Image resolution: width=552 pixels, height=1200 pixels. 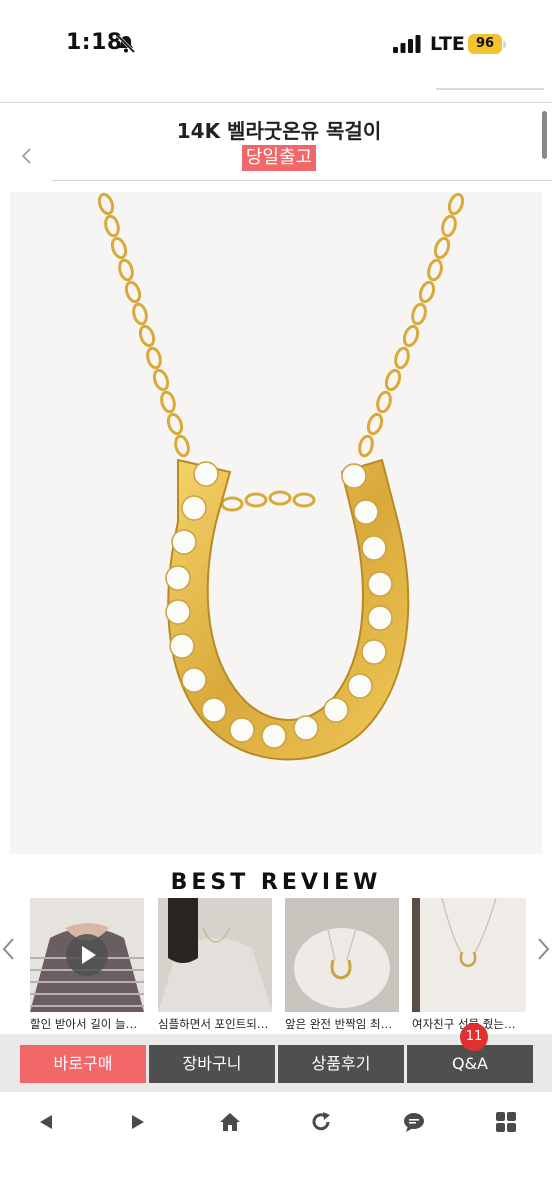 What do you see at coordinates (276, 1146) in the screenshot?
I see `browser-toolbar` at bounding box center [276, 1146].